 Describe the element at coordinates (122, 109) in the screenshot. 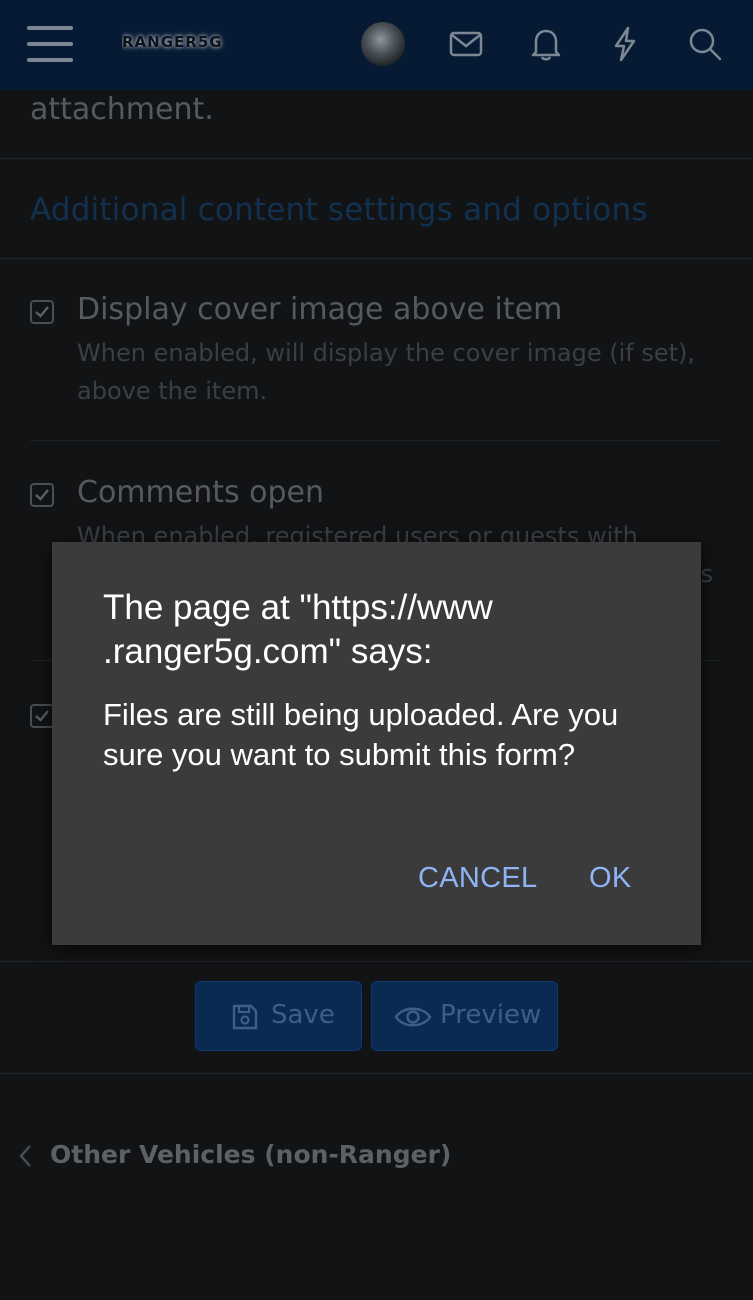

I see `attachment-help-text-tail: attachment.` at that location.